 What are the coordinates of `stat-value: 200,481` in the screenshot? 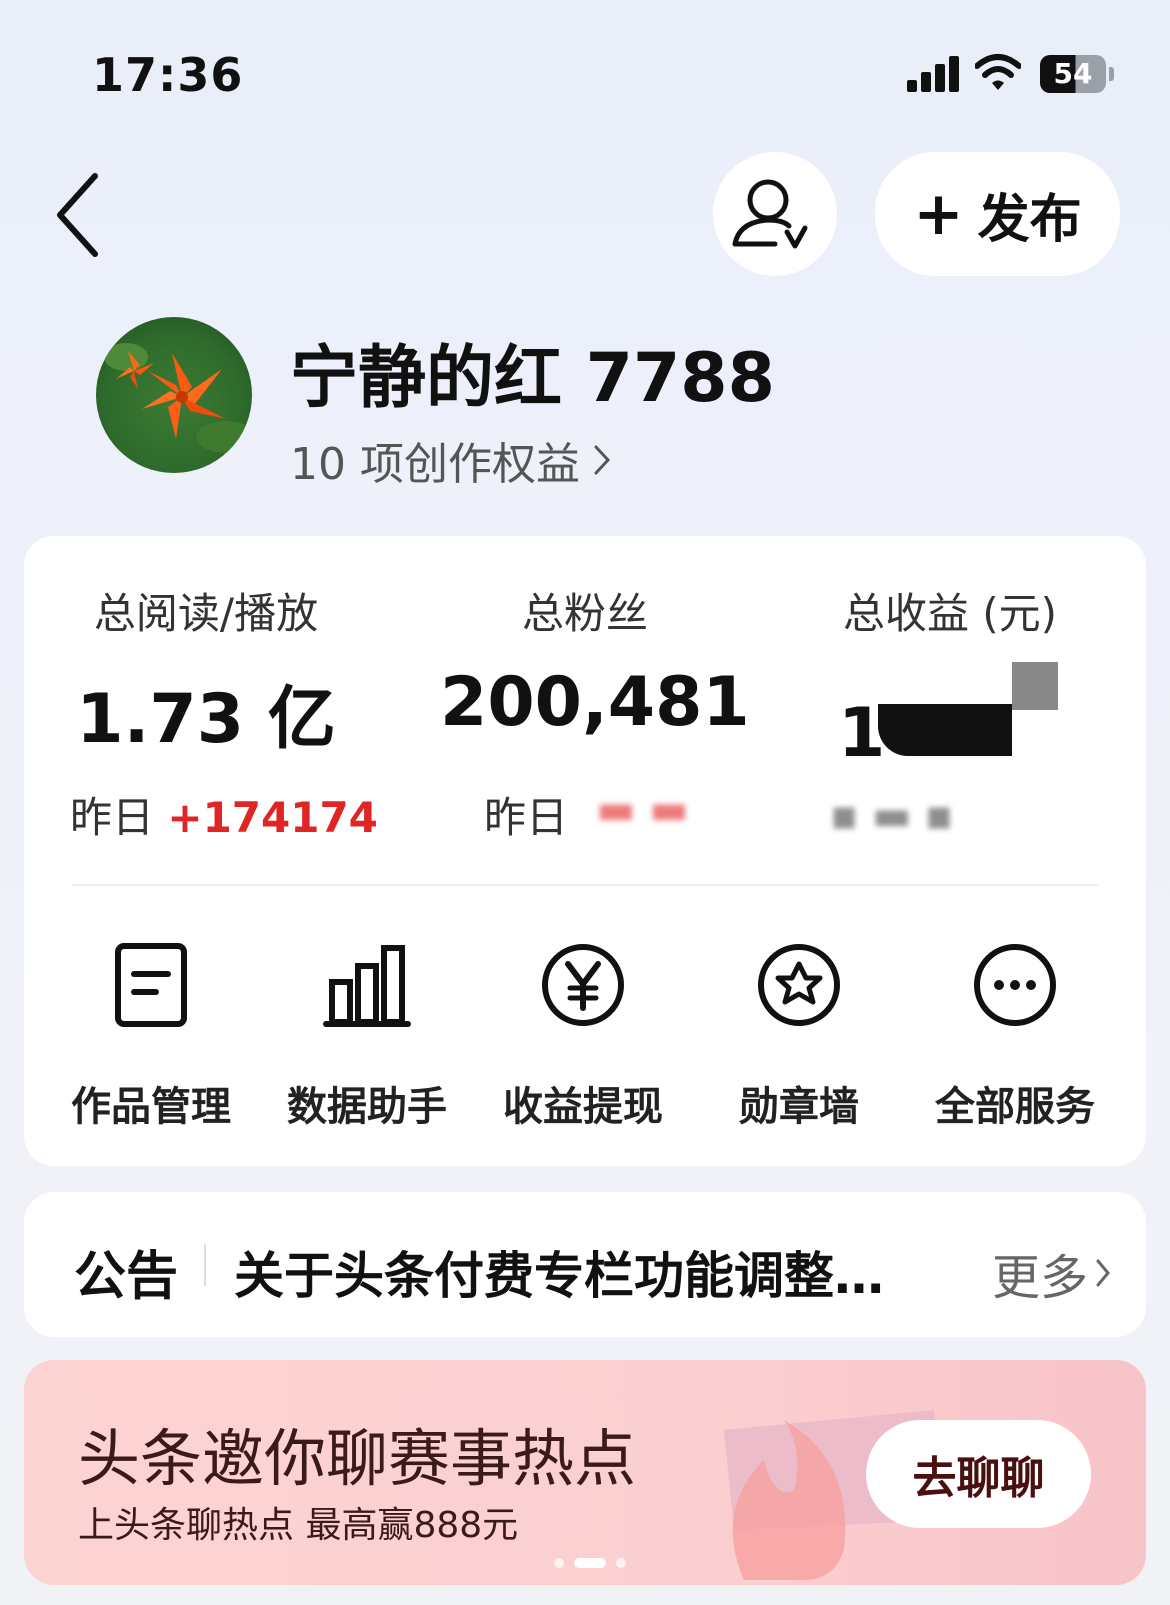 It's located at (595, 702).